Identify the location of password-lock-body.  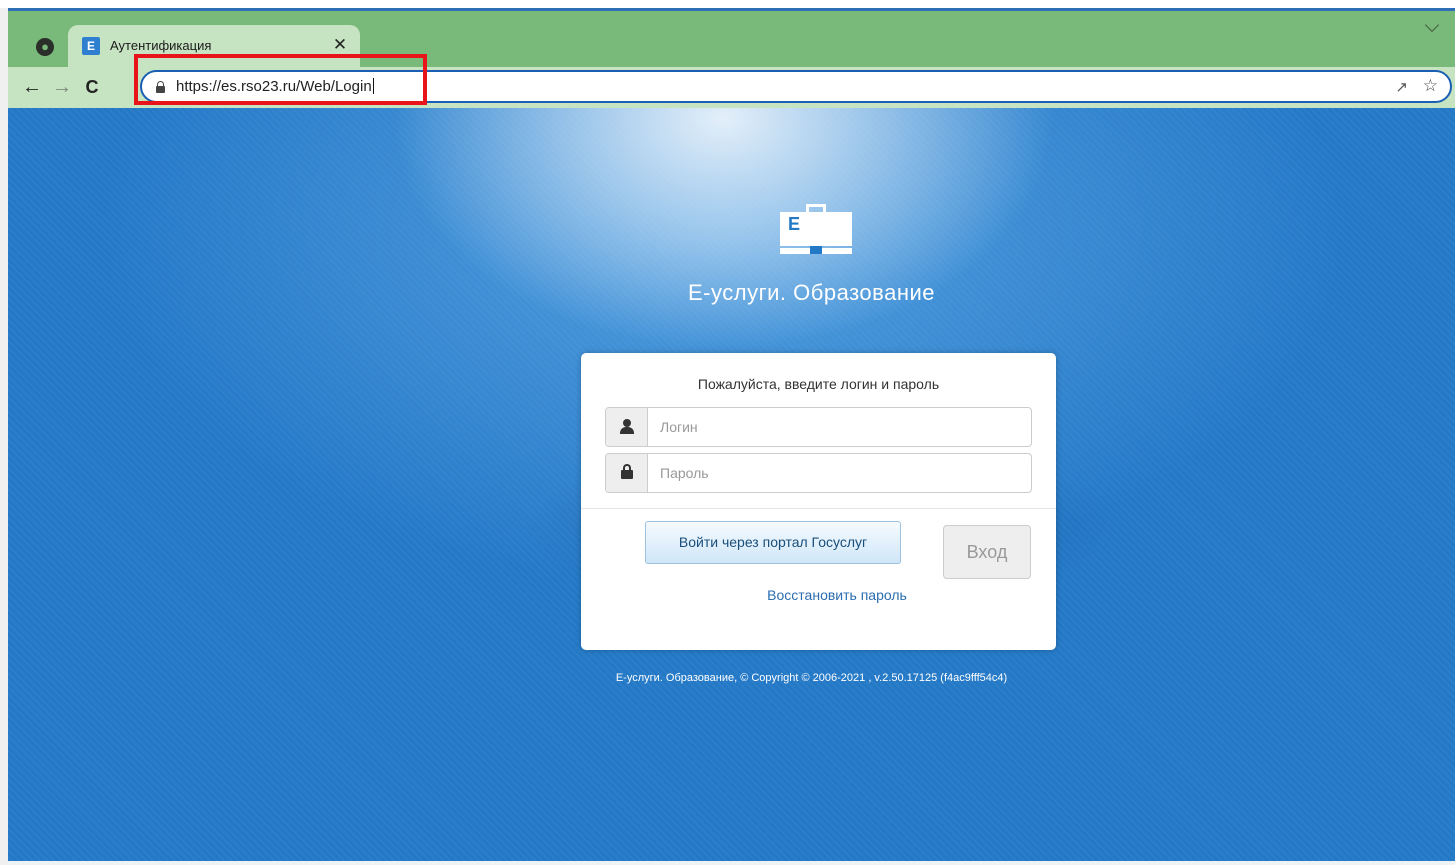
(627, 474).